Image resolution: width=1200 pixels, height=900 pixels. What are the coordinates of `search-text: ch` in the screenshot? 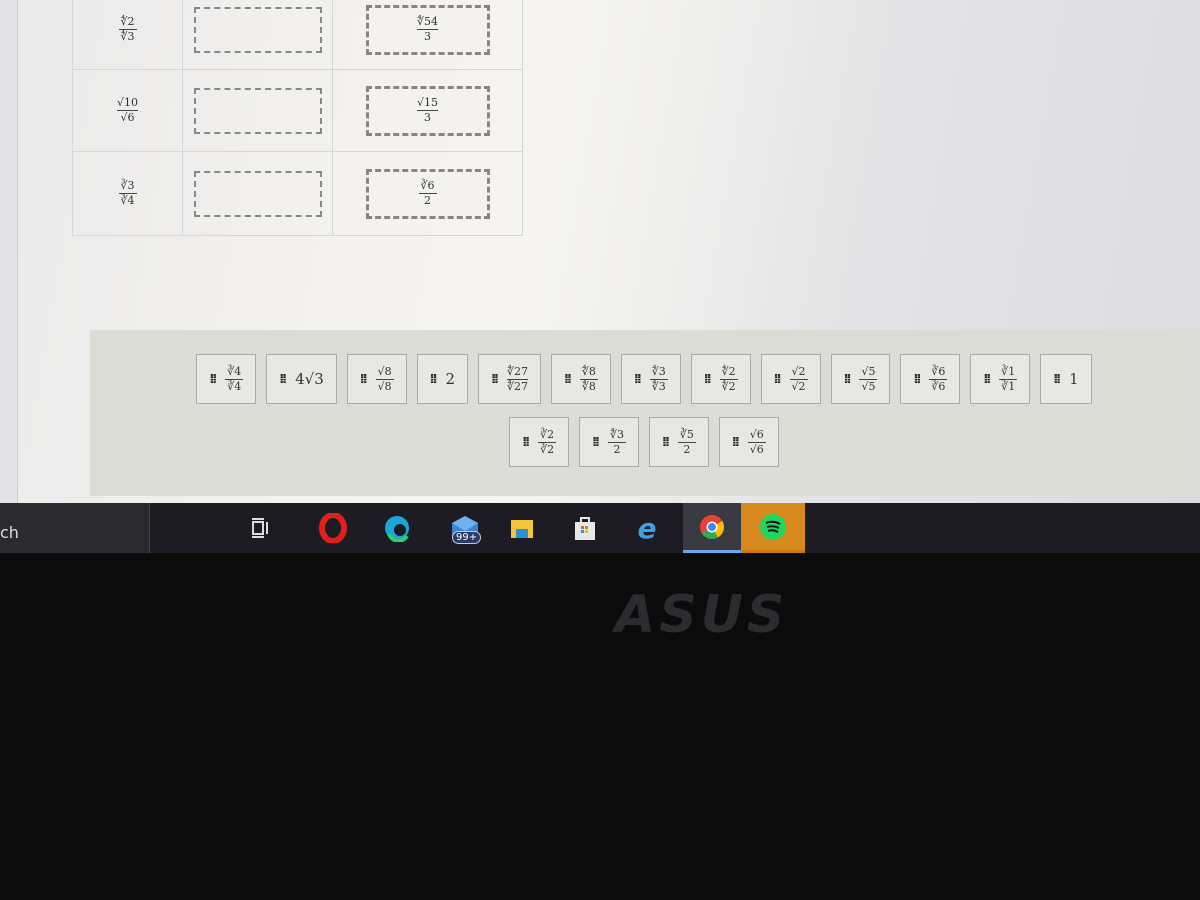 It's located at (9, 532).